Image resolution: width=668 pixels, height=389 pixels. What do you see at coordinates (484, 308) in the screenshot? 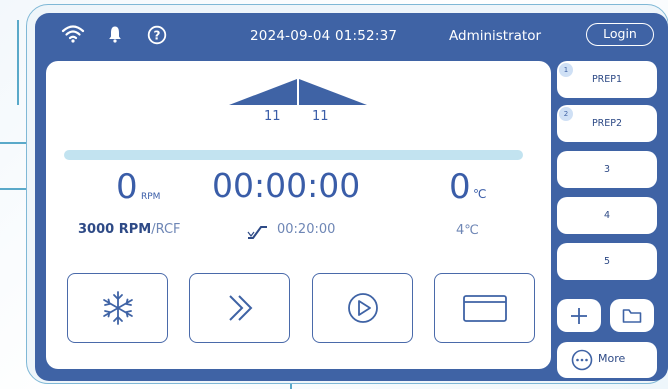
I see `lid-button` at bounding box center [484, 308].